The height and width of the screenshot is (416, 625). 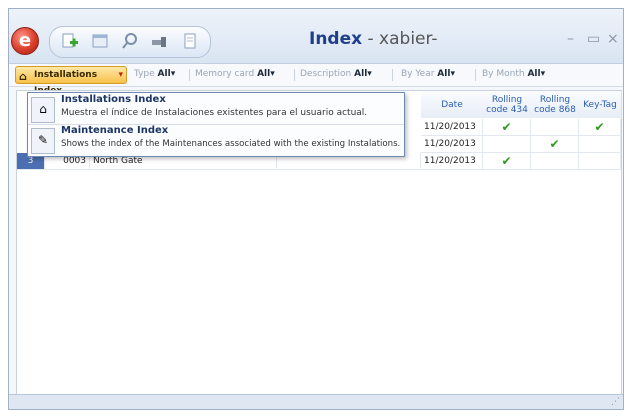 What do you see at coordinates (70, 41) in the screenshot?
I see `add-icon` at bounding box center [70, 41].